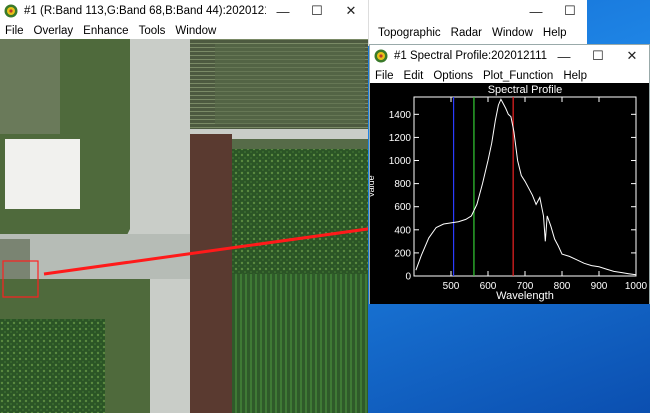 The height and width of the screenshot is (413, 650). I want to click on y-tick-label: 200, so click(402, 253).